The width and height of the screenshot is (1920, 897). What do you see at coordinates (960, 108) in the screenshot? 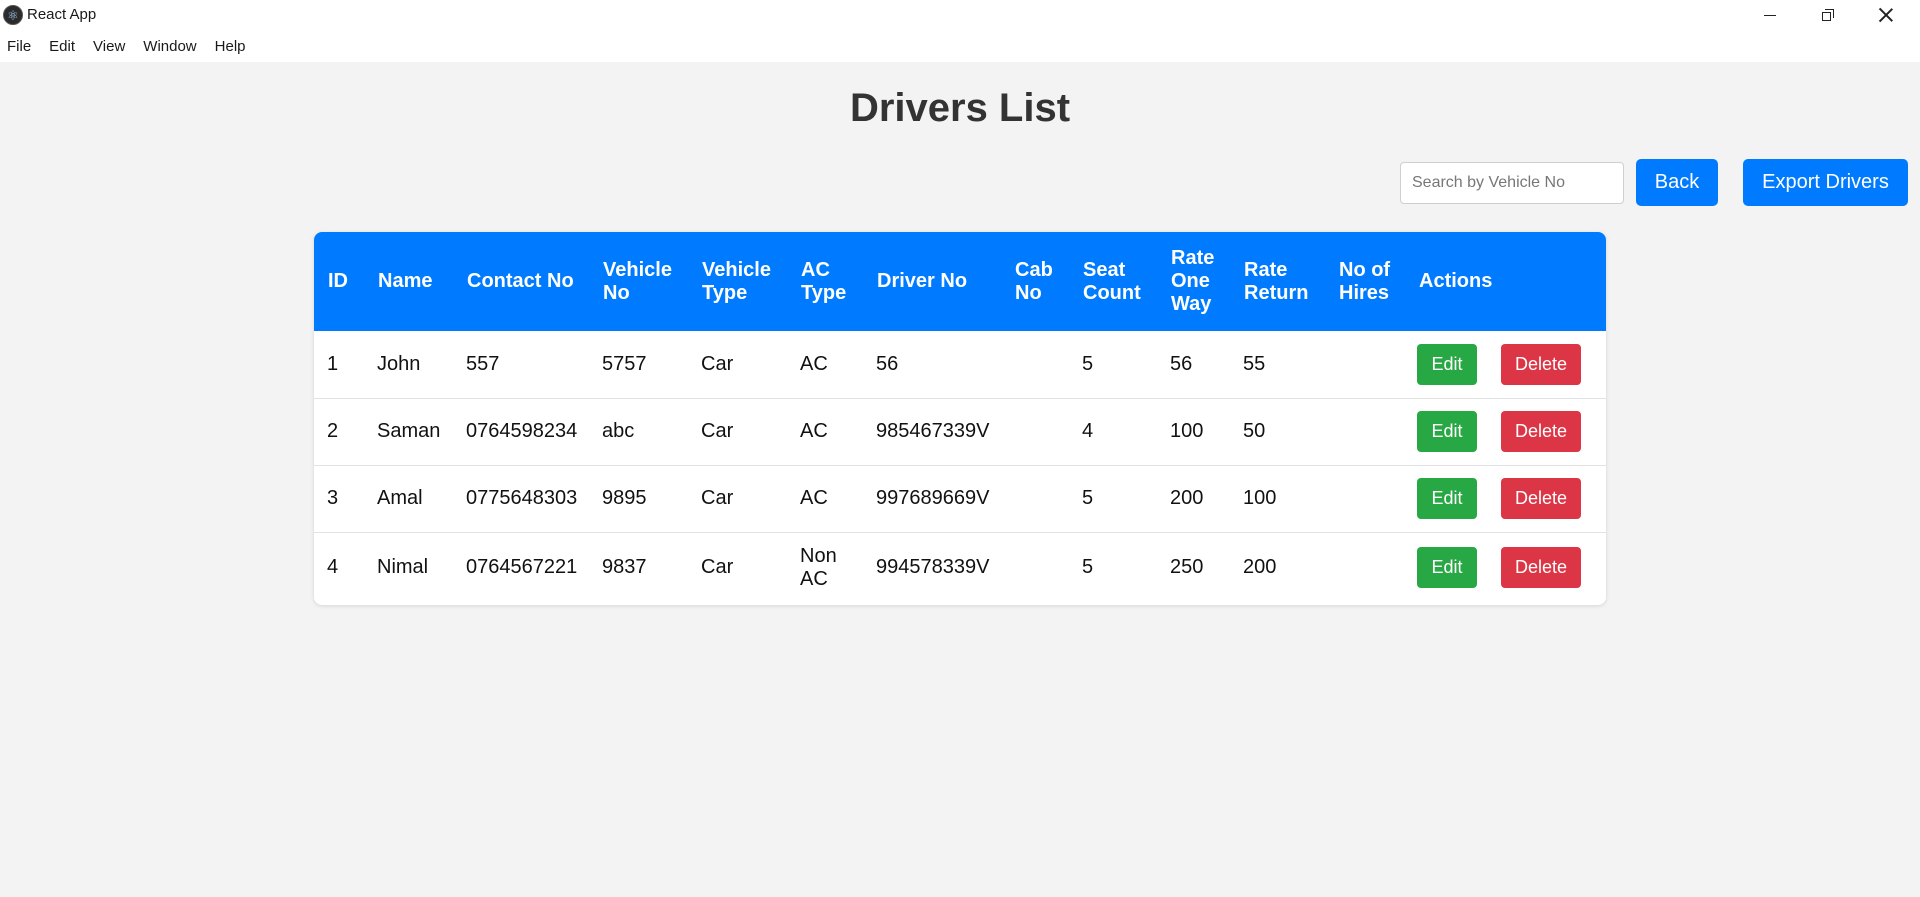
I see `page-title: Drivers List` at bounding box center [960, 108].